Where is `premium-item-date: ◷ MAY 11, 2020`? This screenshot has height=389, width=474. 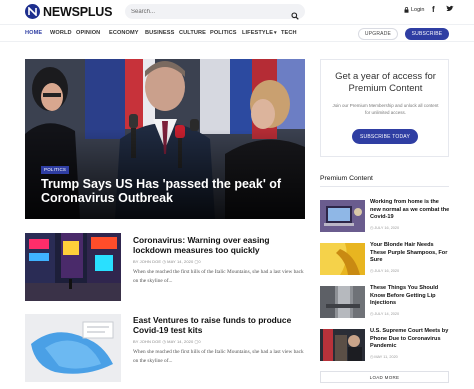 premium-item-date: ◷ MAY 11, 2020 is located at coordinates (384, 357).